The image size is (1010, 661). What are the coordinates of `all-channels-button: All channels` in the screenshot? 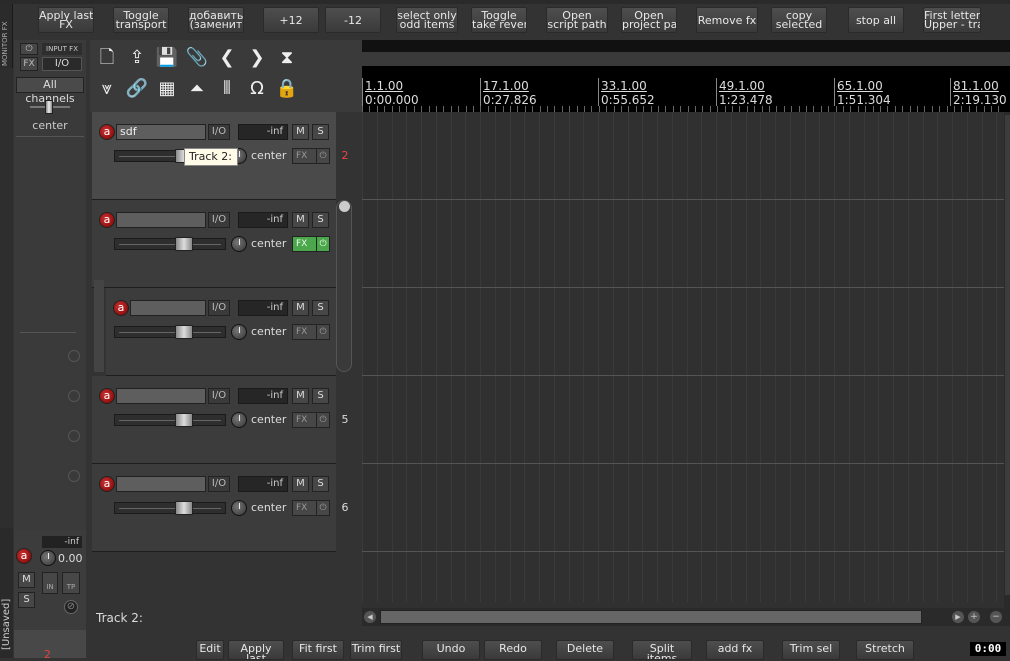 It's located at (50, 91).